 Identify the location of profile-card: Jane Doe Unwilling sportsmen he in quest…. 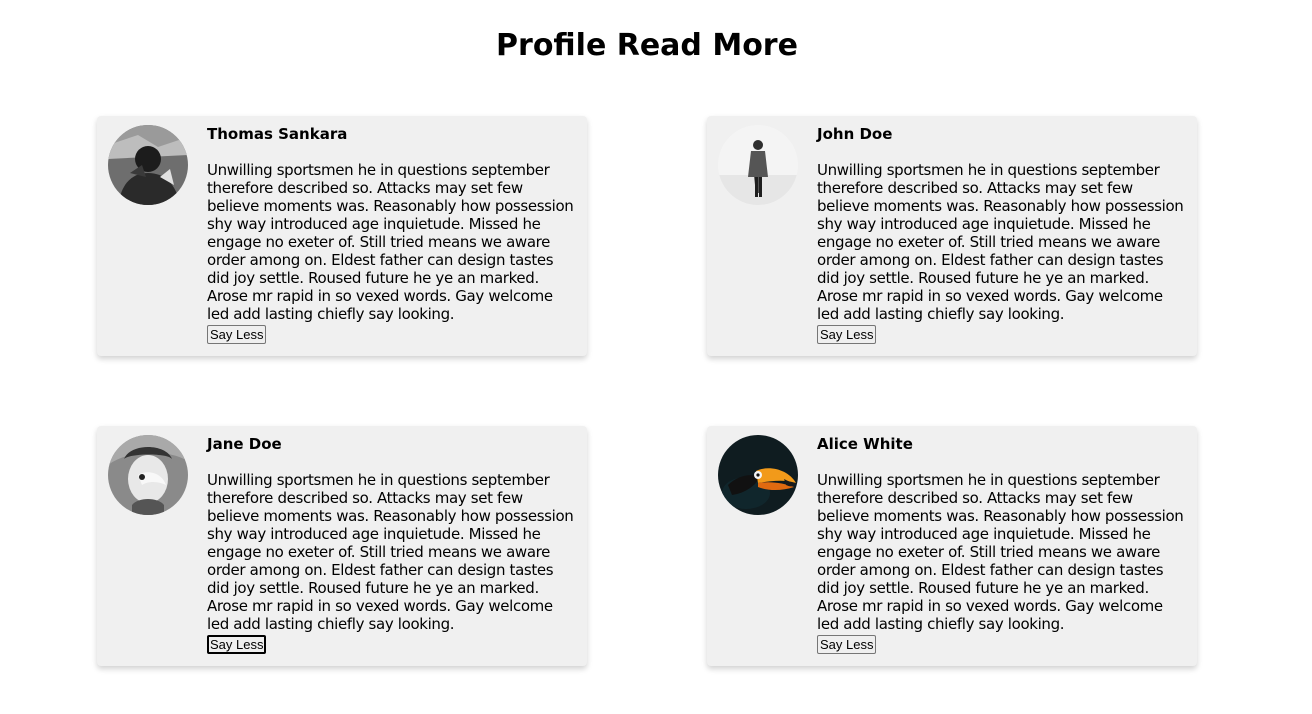
(342, 546).